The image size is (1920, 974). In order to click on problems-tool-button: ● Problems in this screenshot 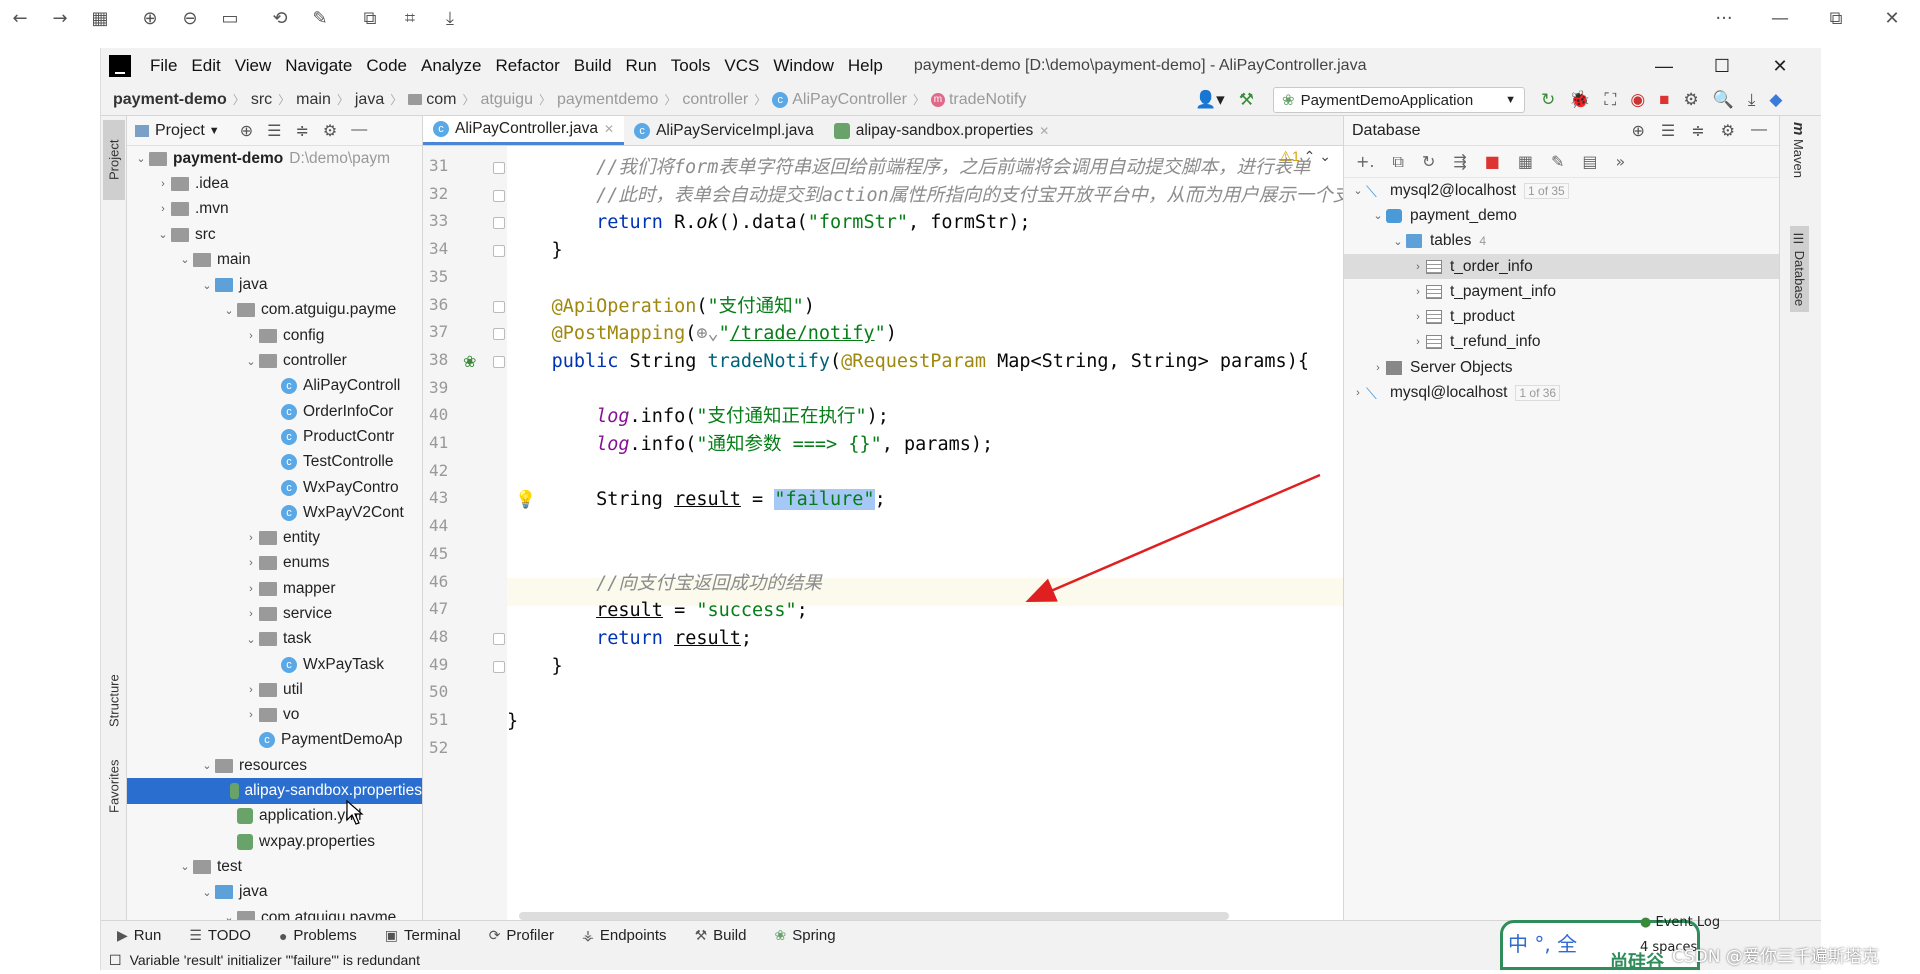, I will do `click(316, 935)`.